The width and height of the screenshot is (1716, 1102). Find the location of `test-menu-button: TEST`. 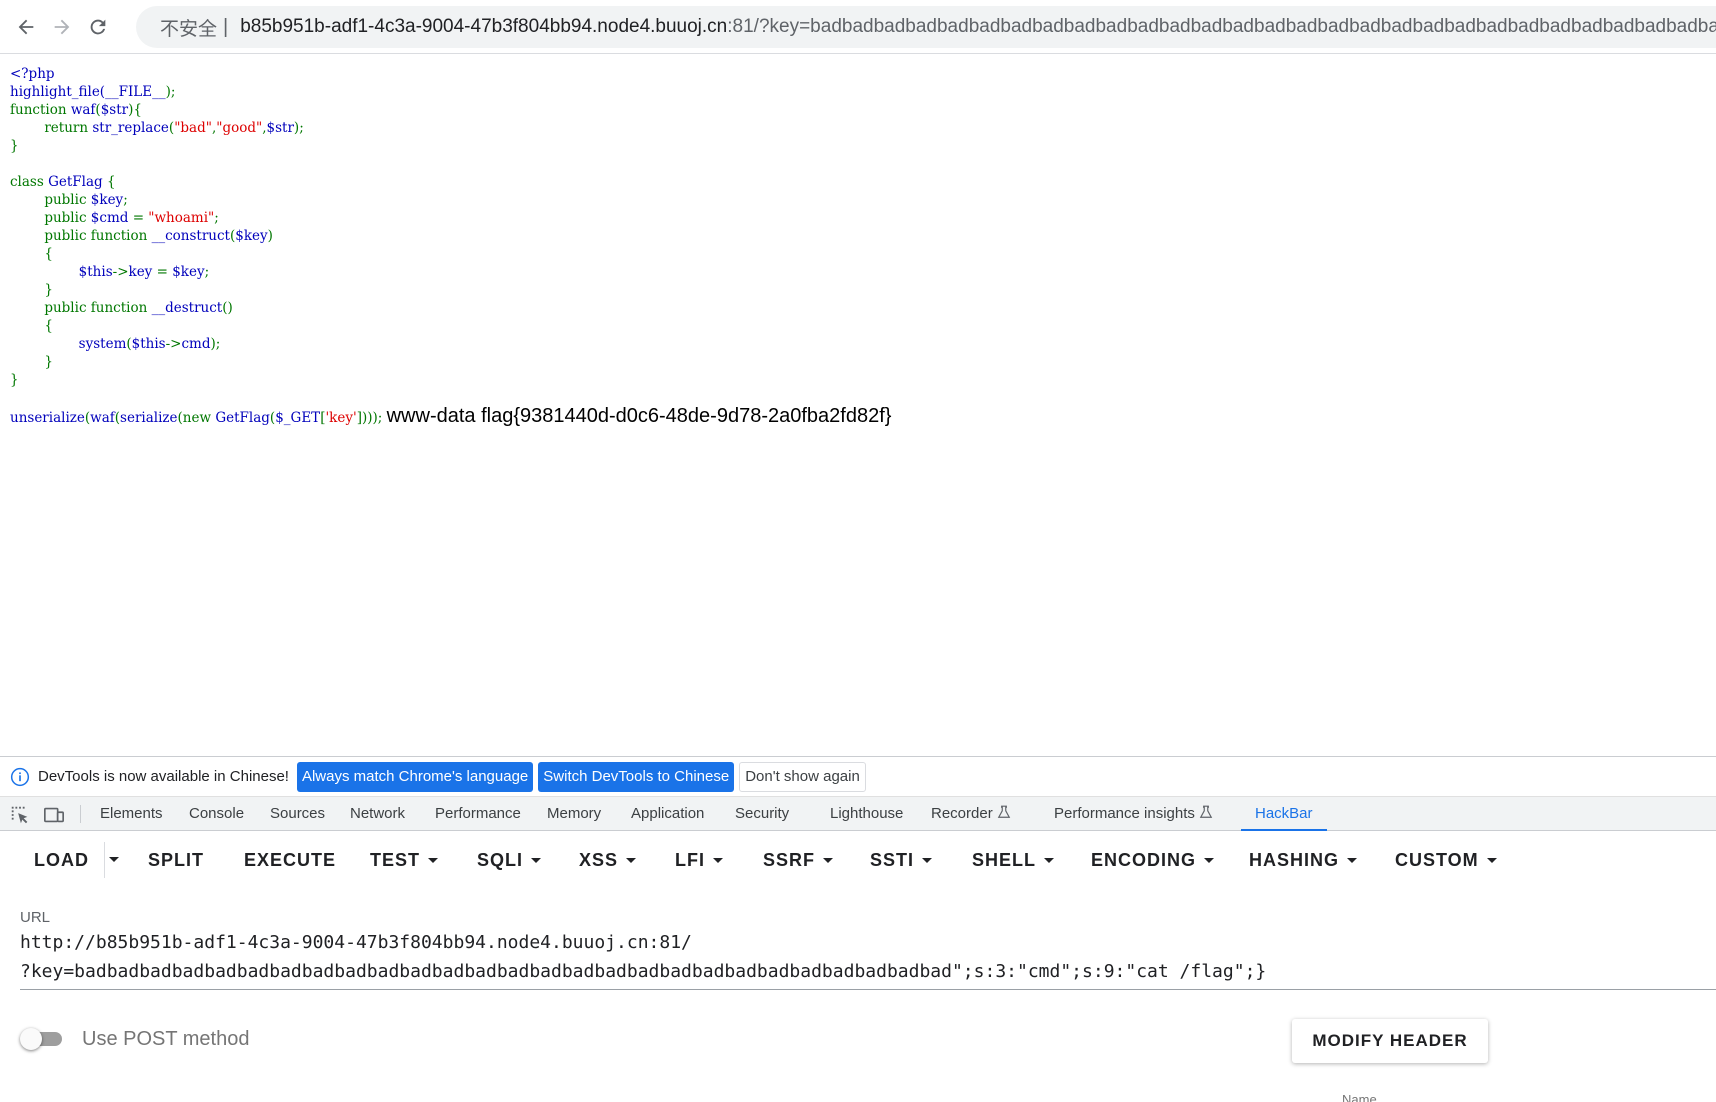

test-menu-button: TEST is located at coordinates (404, 860).